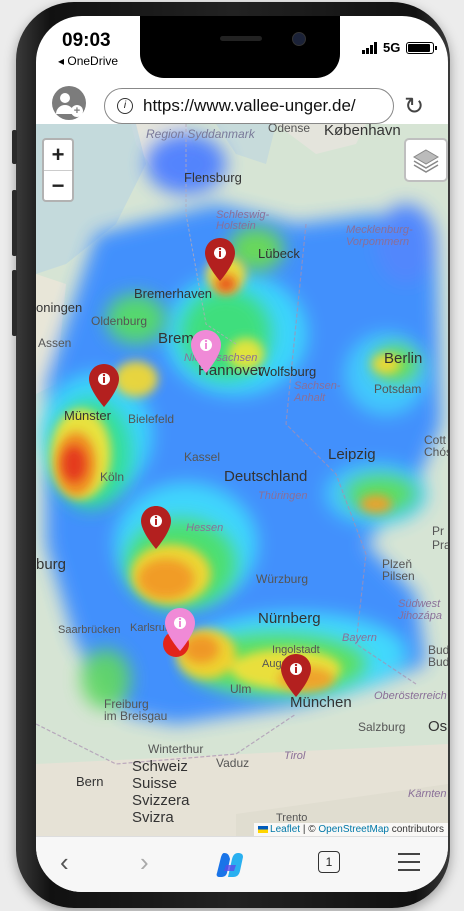 Image resolution: width=464 pixels, height=911 pixels. I want to click on side-button-silent, so click(14, 147).